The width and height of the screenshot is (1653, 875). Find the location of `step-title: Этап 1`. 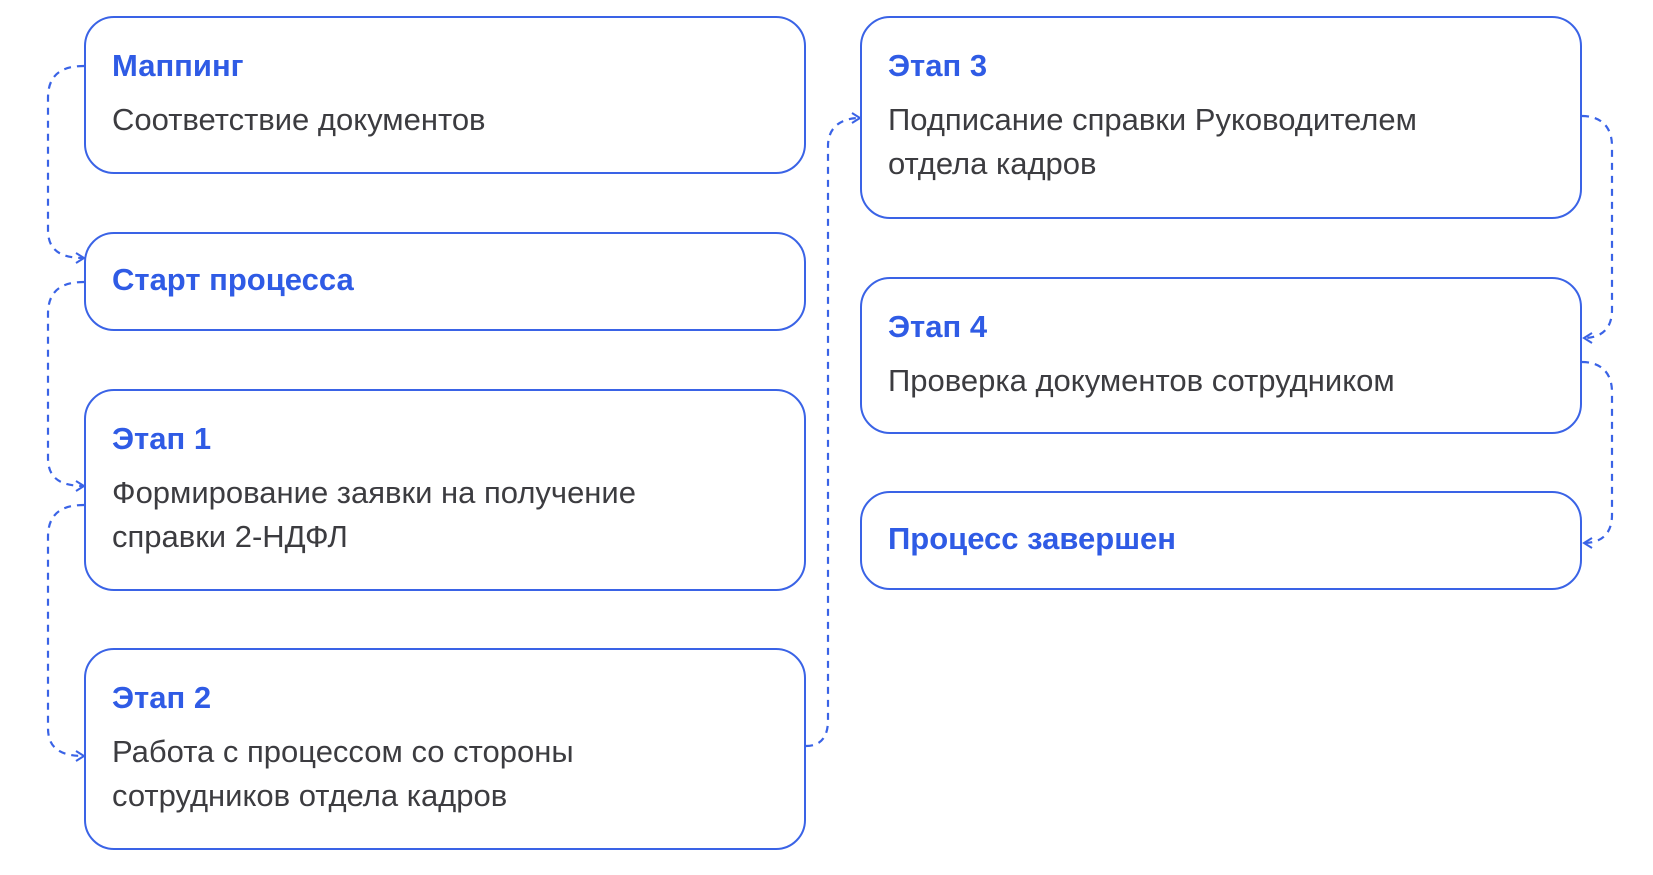

step-title: Этап 1 is located at coordinates (162, 438).